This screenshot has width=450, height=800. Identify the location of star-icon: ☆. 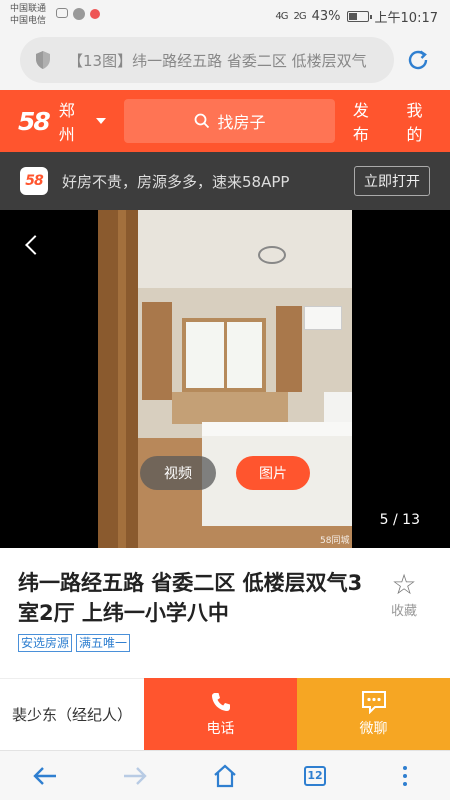
(404, 584).